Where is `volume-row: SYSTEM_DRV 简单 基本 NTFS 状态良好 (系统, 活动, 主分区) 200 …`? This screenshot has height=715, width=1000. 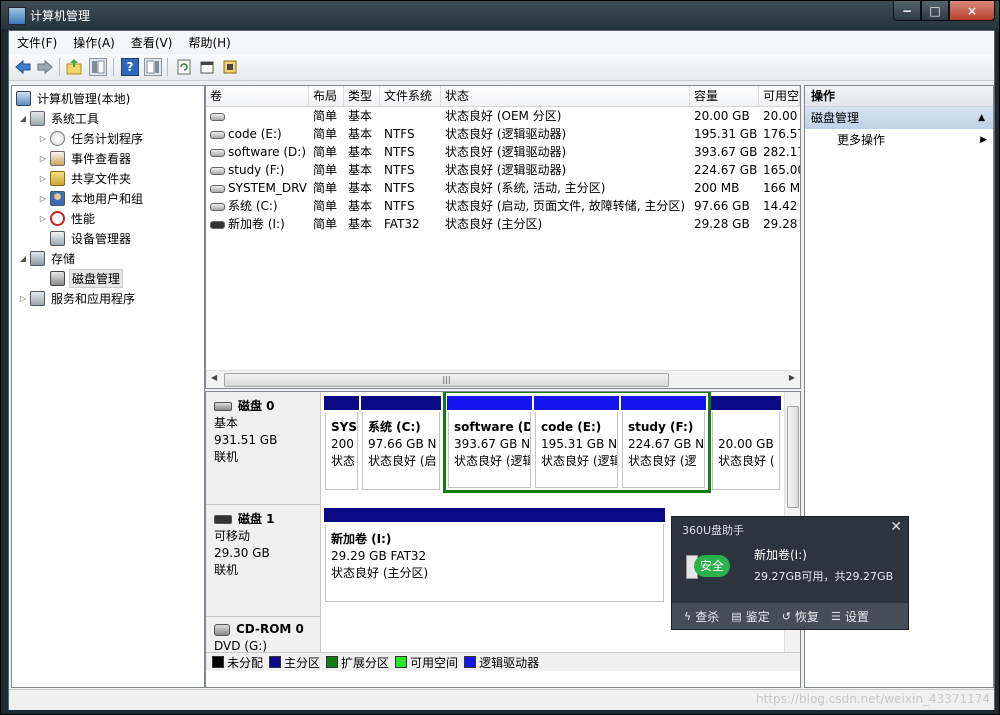
volume-row: SYSTEM_DRV 简单 基本 NTFS 状态良好 (系统, 活动, 主分区) 200 … is located at coordinates (503, 188).